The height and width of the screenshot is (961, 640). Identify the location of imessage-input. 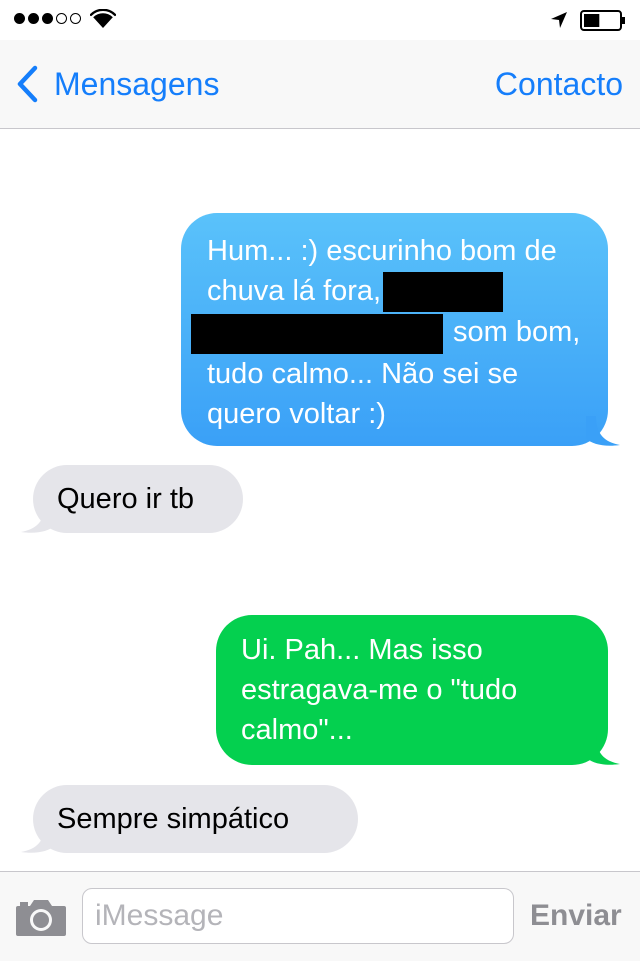
(298, 916).